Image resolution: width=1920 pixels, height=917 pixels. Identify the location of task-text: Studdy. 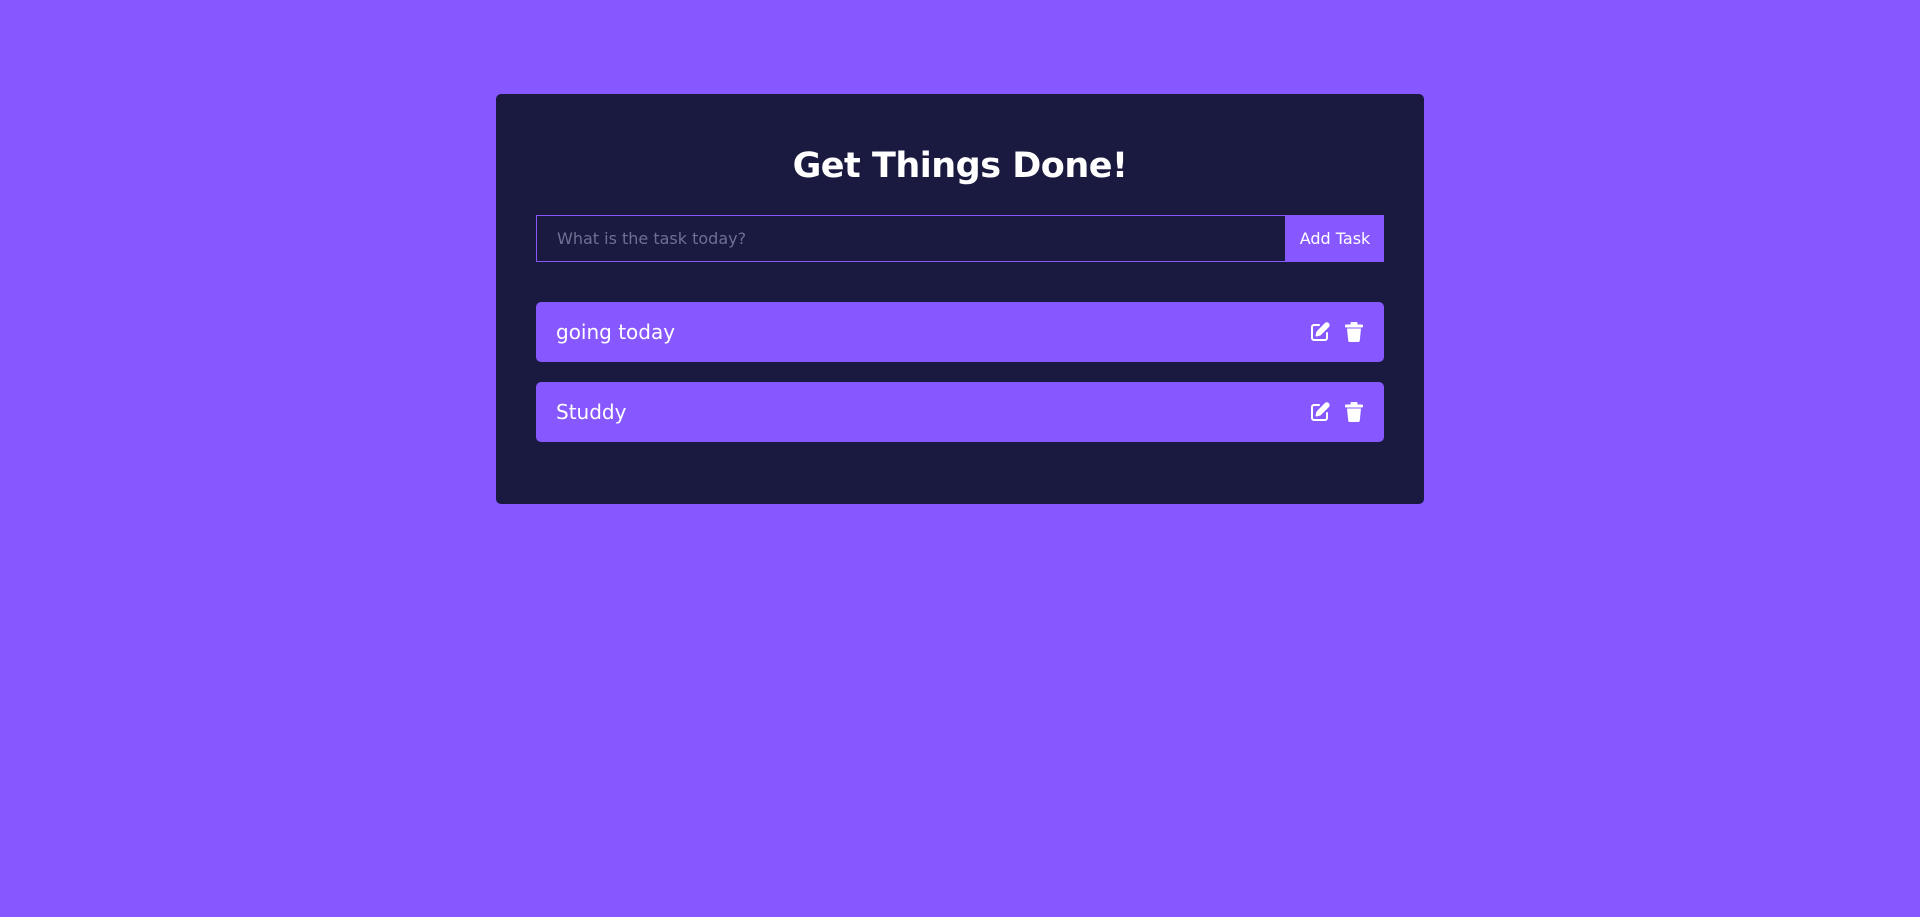
(591, 412).